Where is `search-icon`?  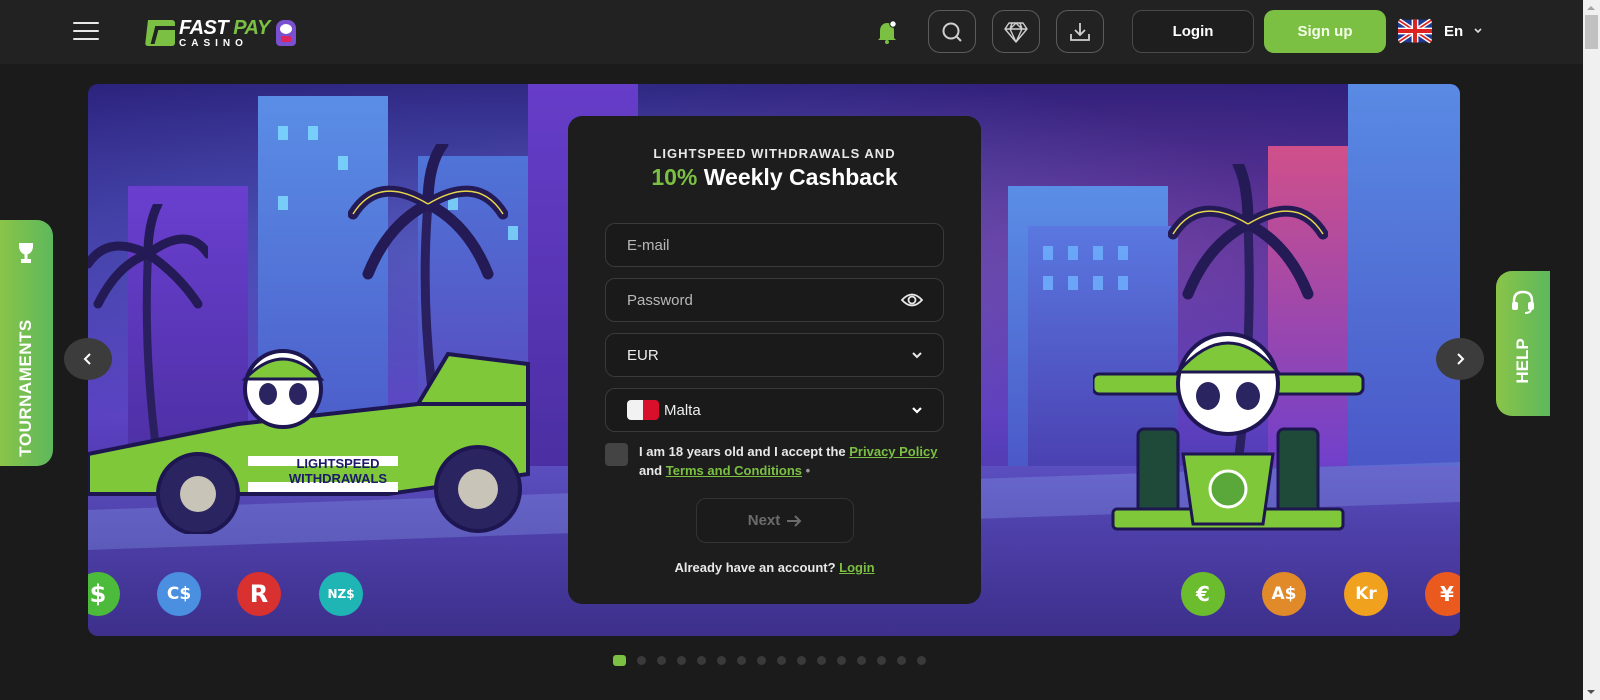
search-icon is located at coordinates (952, 32).